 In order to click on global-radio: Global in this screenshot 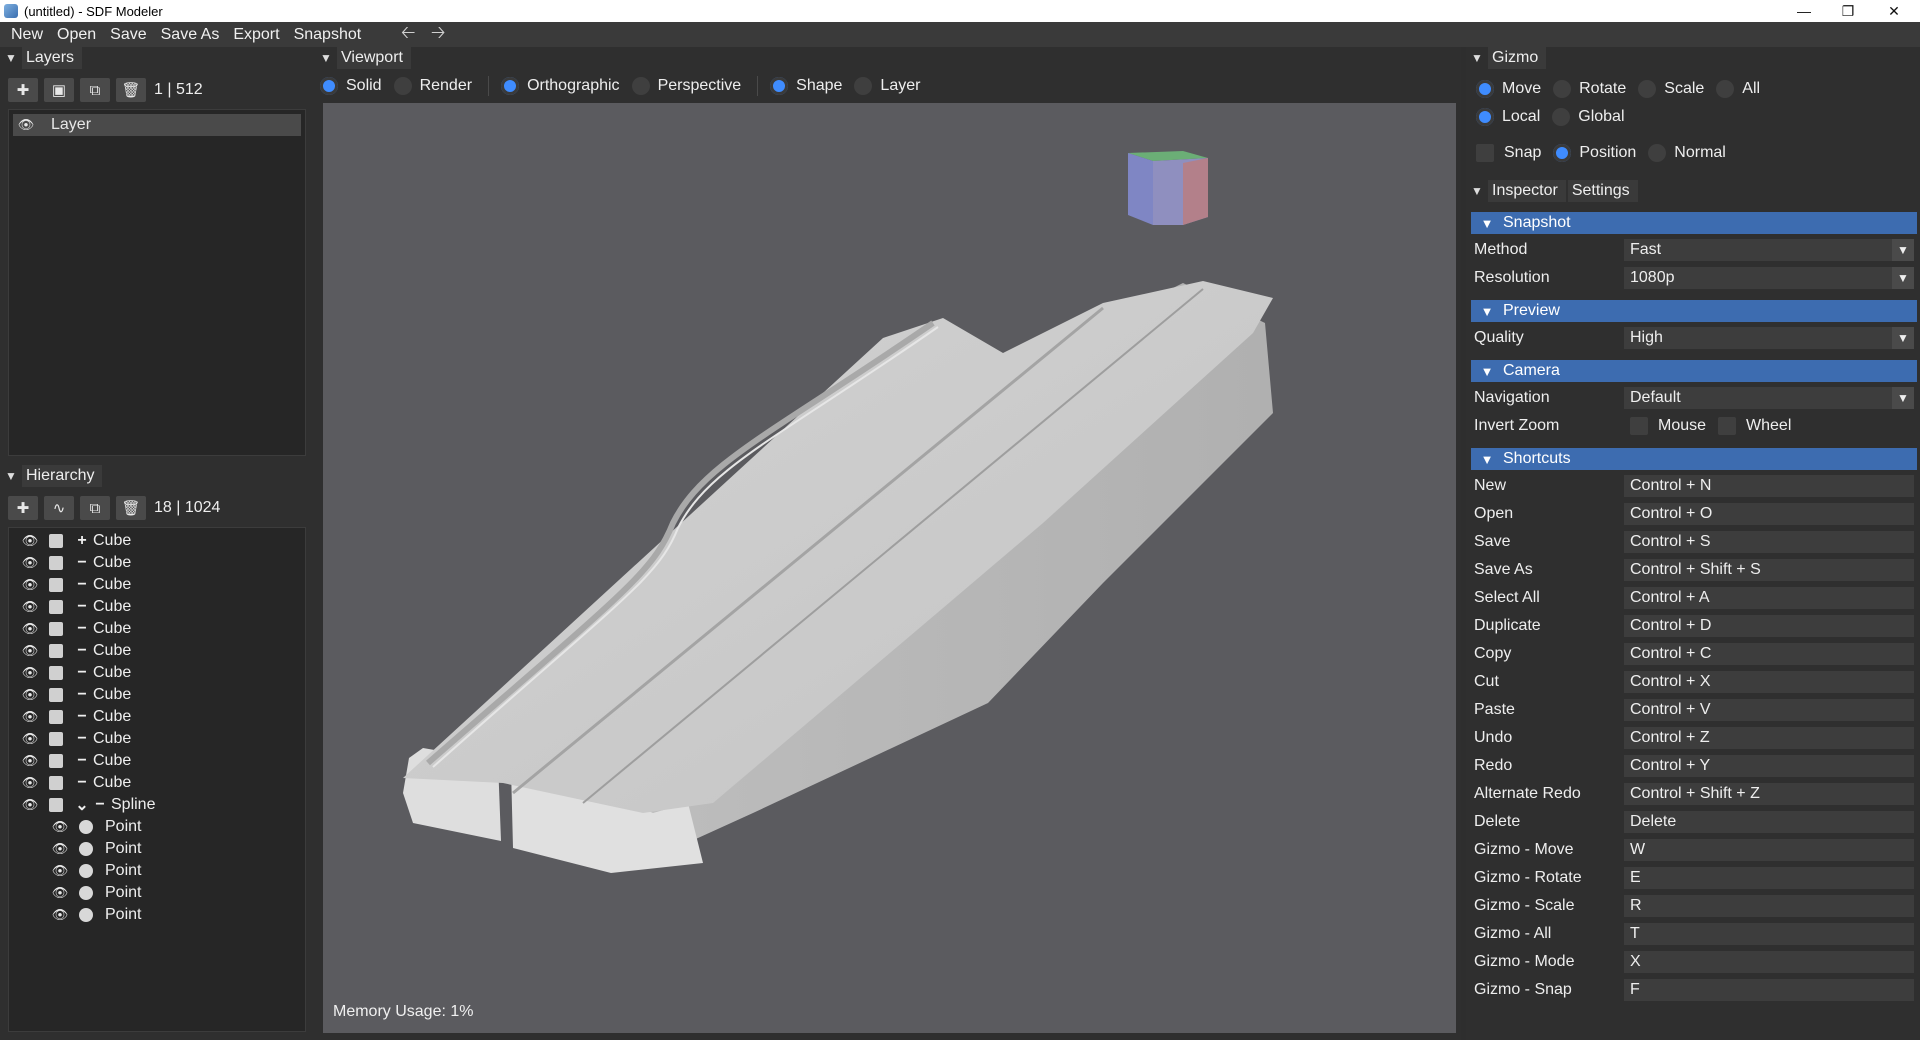, I will do `click(1588, 117)`.